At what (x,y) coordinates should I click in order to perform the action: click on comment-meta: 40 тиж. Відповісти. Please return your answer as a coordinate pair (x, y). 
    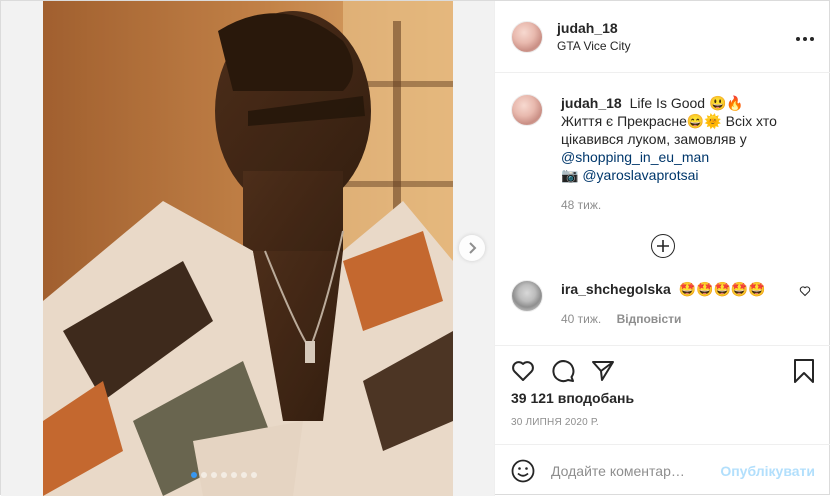
    Looking at the image, I should click on (681, 319).